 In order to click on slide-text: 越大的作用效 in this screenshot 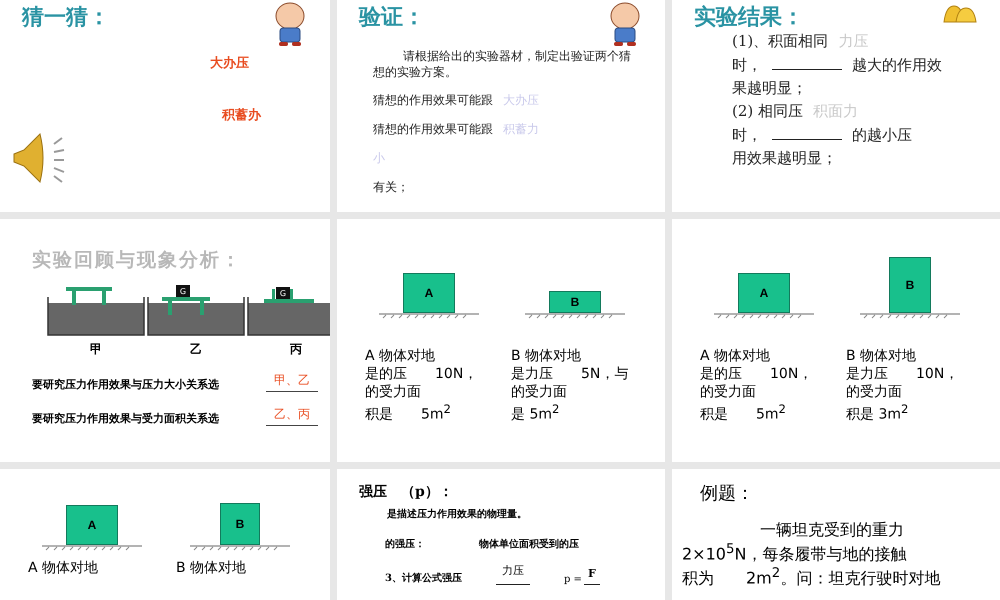, I will do `click(897, 65)`.